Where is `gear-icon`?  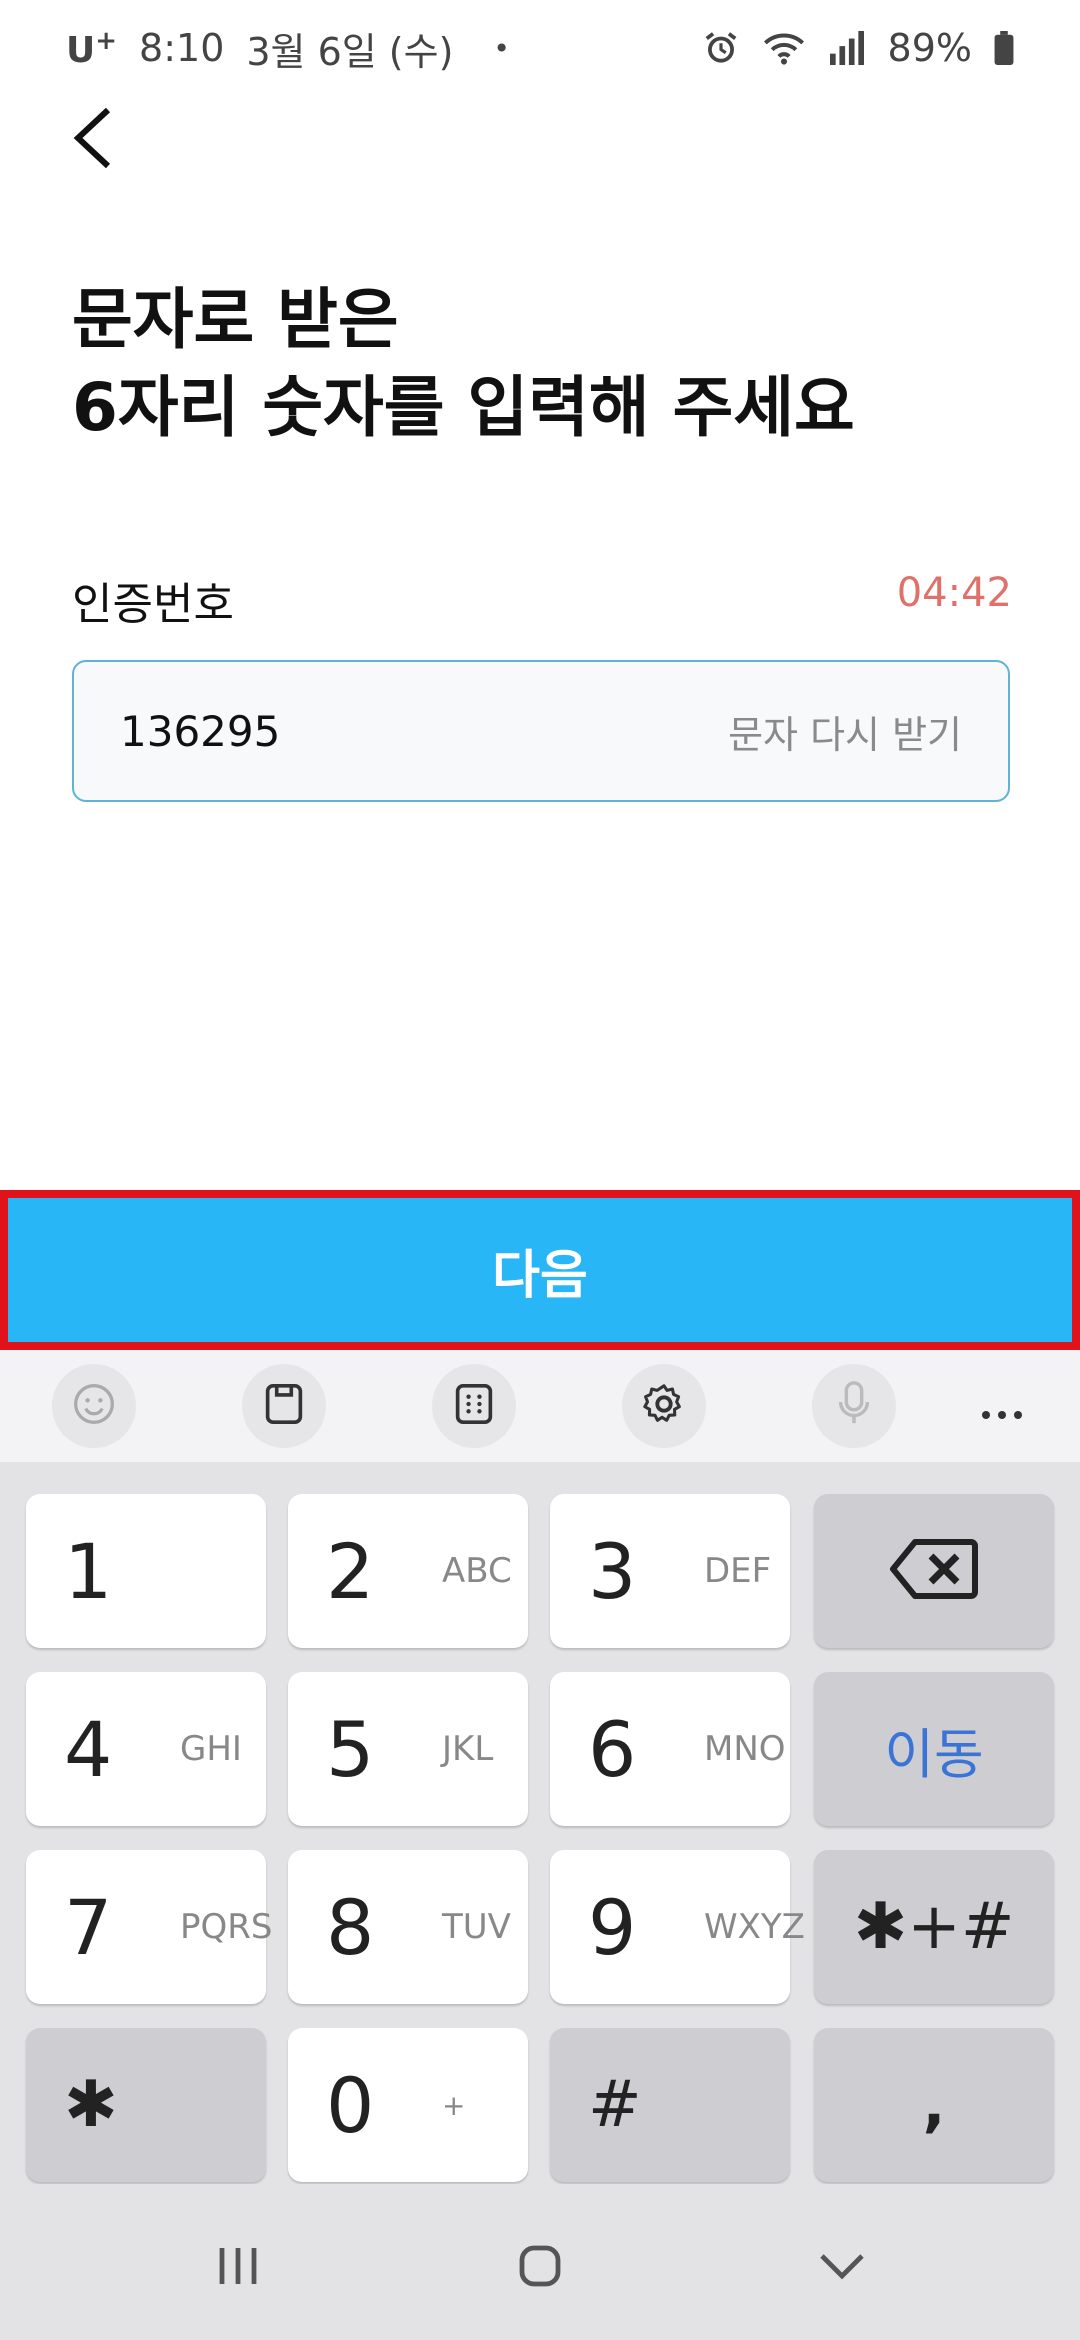 gear-icon is located at coordinates (664, 1406).